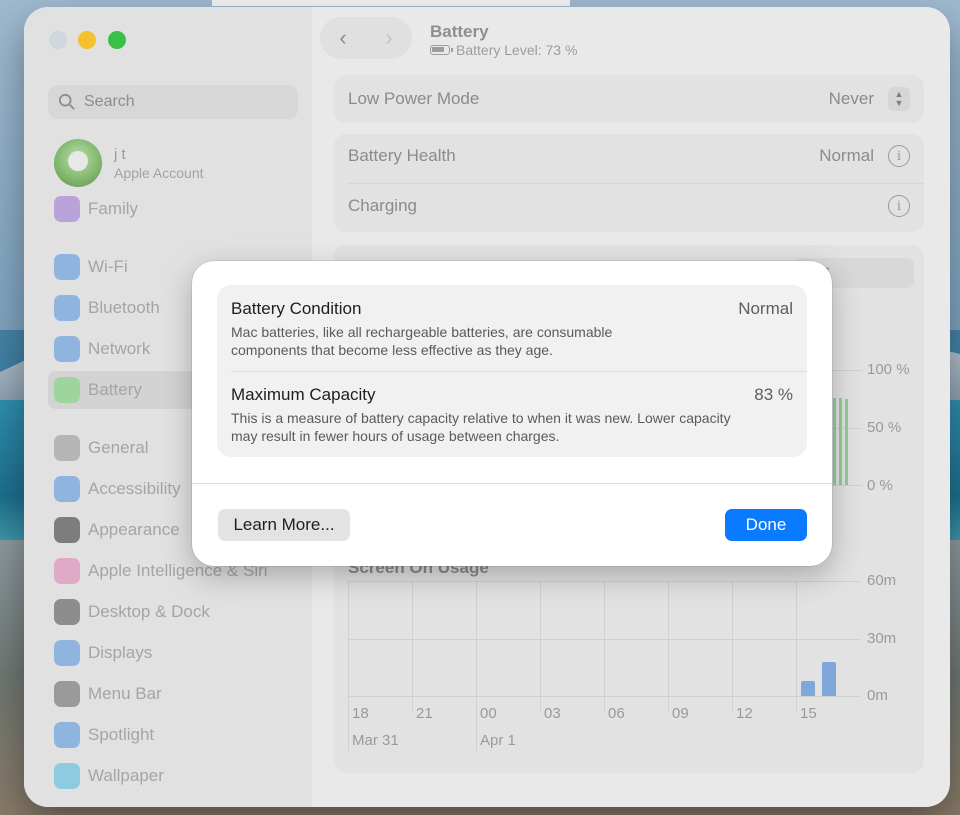  What do you see at coordinates (882, 638) in the screenshot?
I see `usage-chart-y-tick: 30m` at bounding box center [882, 638].